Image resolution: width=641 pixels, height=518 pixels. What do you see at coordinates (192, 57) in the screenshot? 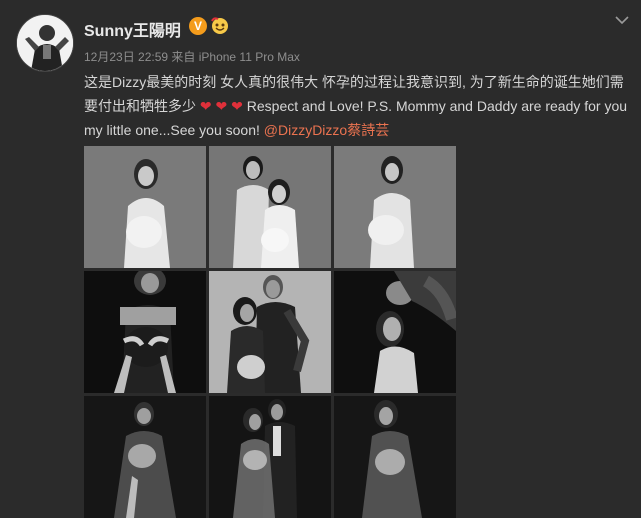
I see `post-meta: 12月23日 22:59 来自 iPhone 11 Pro Max` at bounding box center [192, 57].